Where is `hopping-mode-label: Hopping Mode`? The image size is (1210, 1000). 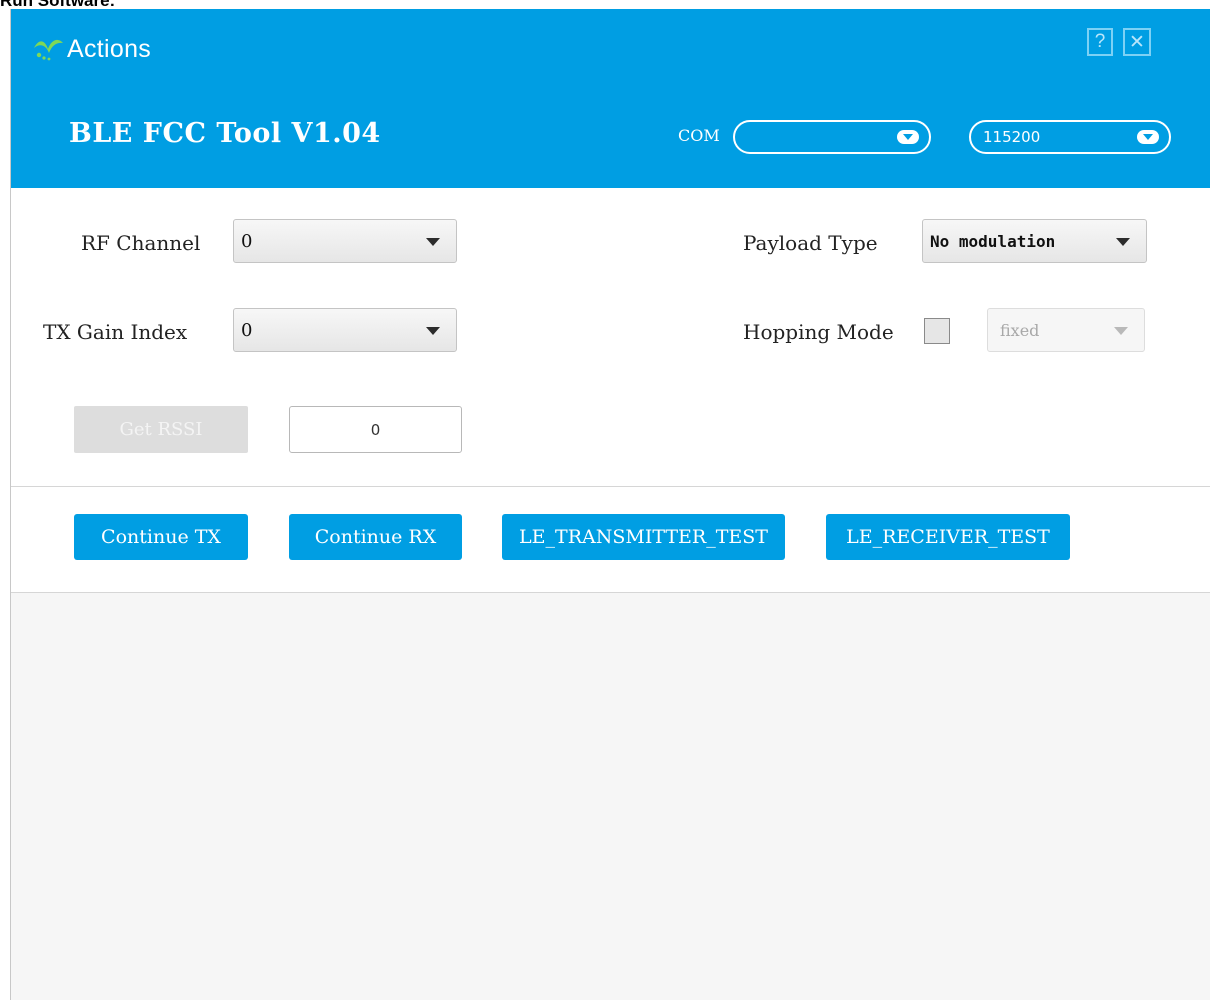 hopping-mode-label: Hopping Mode is located at coordinates (818, 332).